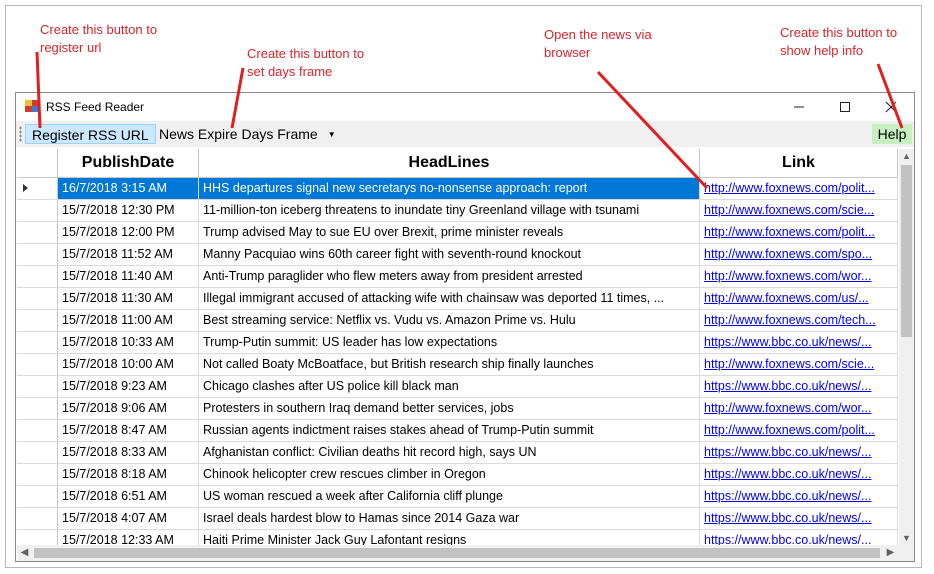 This screenshot has width=934, height=574. What do you see at coordinates (128, 188) in the screenshot?
I see `cell-publishdate: 16/7/2018 3:15 AM` at bounding box center [128, 188].